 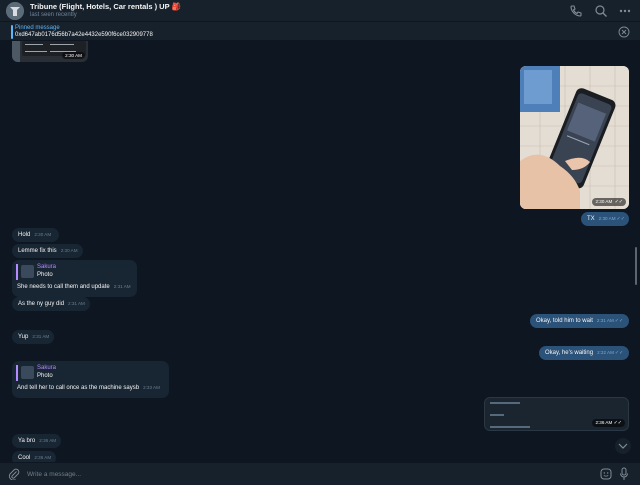 What do you see at coordinates (24, 458) in the screenshot?
I see `message-text: Cool` at bounding box center [24, 458].